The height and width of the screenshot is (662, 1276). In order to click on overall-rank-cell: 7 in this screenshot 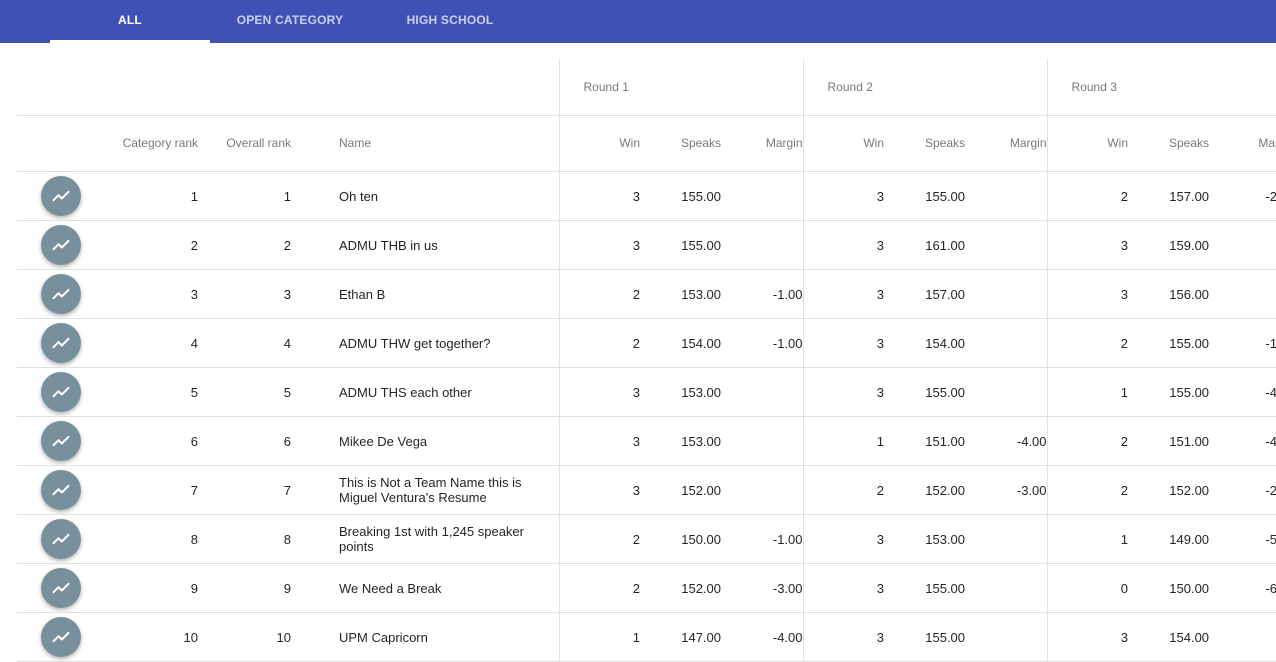, I will do `click(244, 490)`.